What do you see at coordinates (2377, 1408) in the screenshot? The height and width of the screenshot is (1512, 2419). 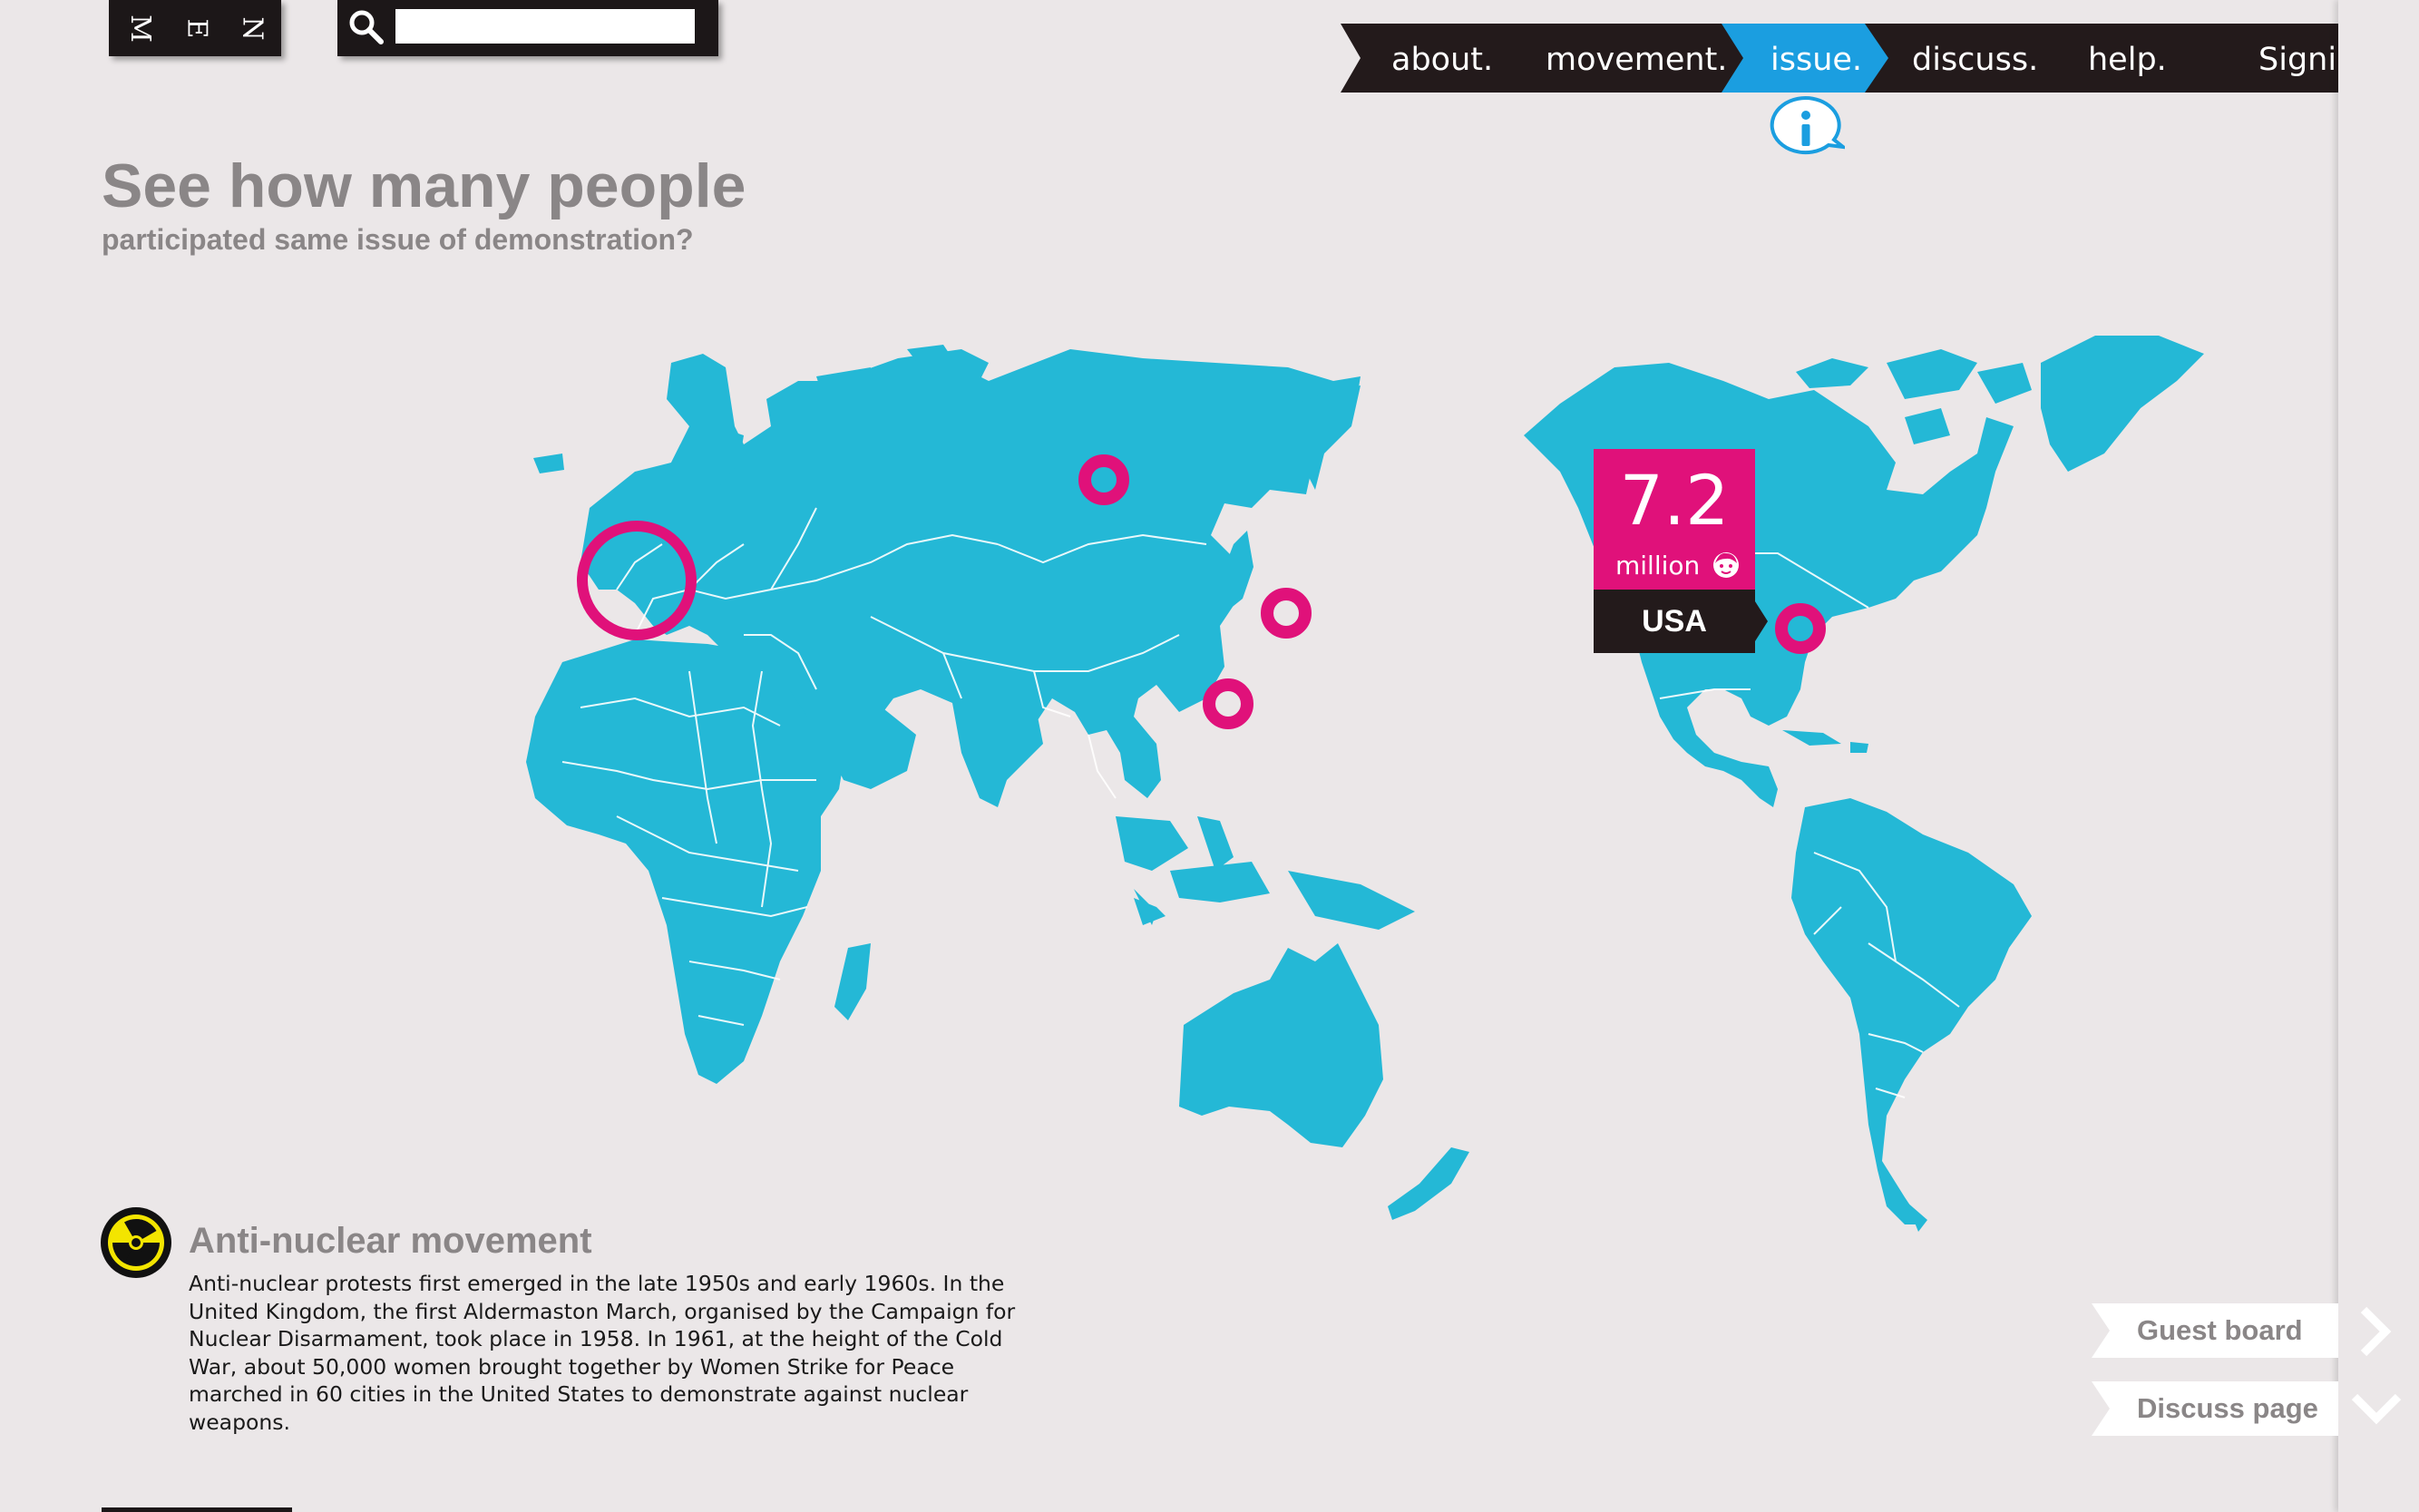 I see `chevron-down-icon` at bounding box center [2377, 1408].